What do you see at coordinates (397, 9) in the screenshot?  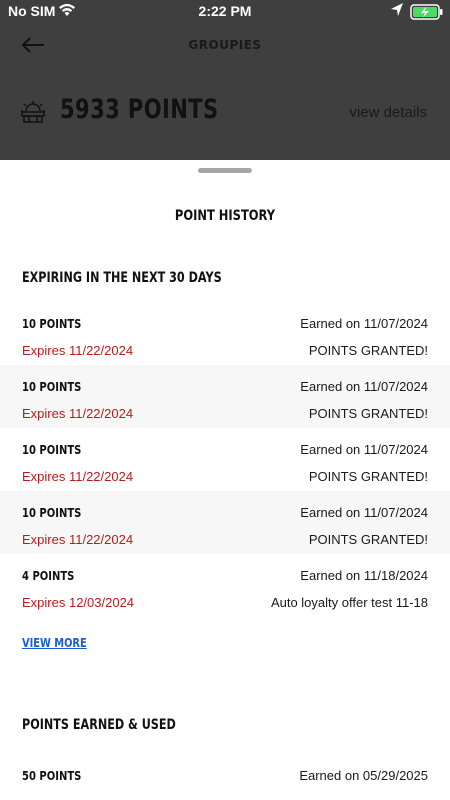 I see `location-arrow-icon` at bounding box center [397, 9].